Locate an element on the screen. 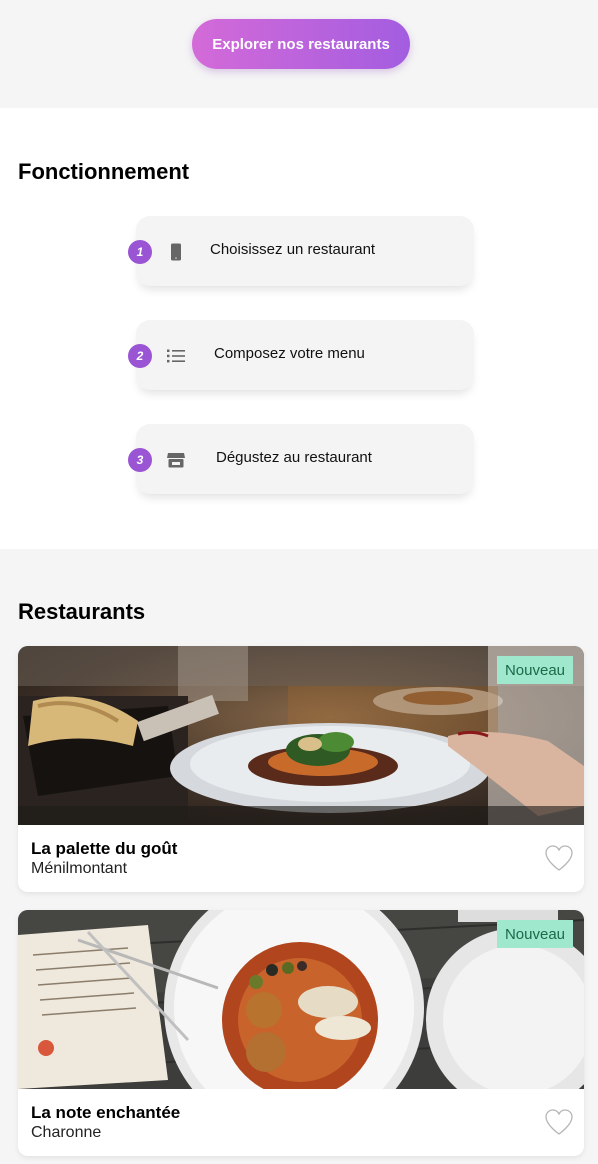 The image size is (598, 1164). step-label: Dégustez au restaurant is located at coordinates (294, 457).